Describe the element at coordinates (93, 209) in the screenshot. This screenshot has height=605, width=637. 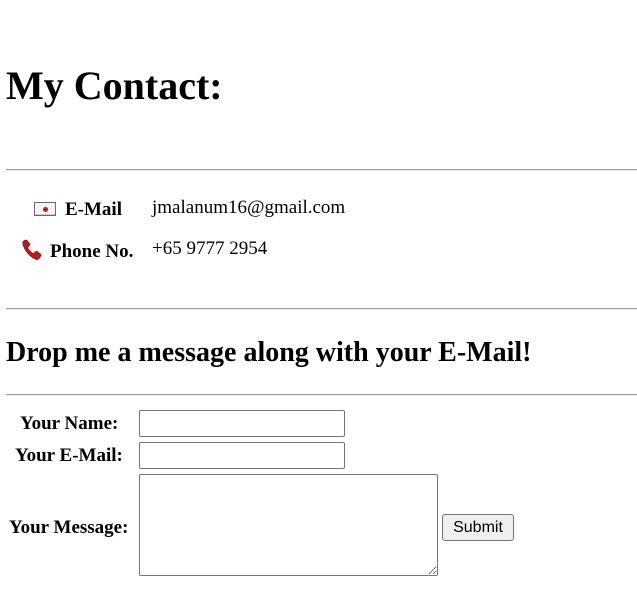
I see `email-label: E-Mail` at that location.